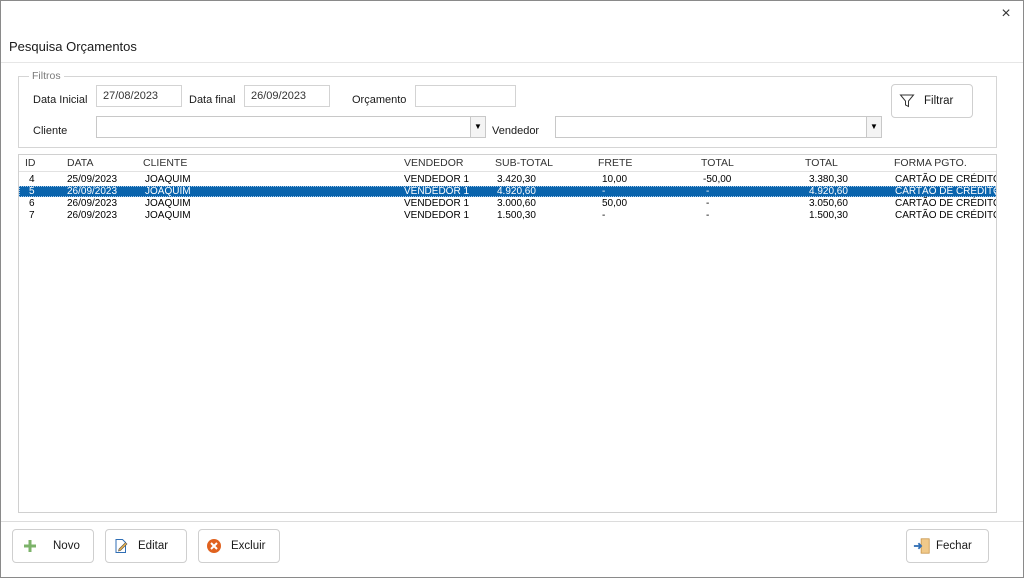  Describe the element at coordinates (214, 546) in the screenshot. I see `delete-icon` at that location.